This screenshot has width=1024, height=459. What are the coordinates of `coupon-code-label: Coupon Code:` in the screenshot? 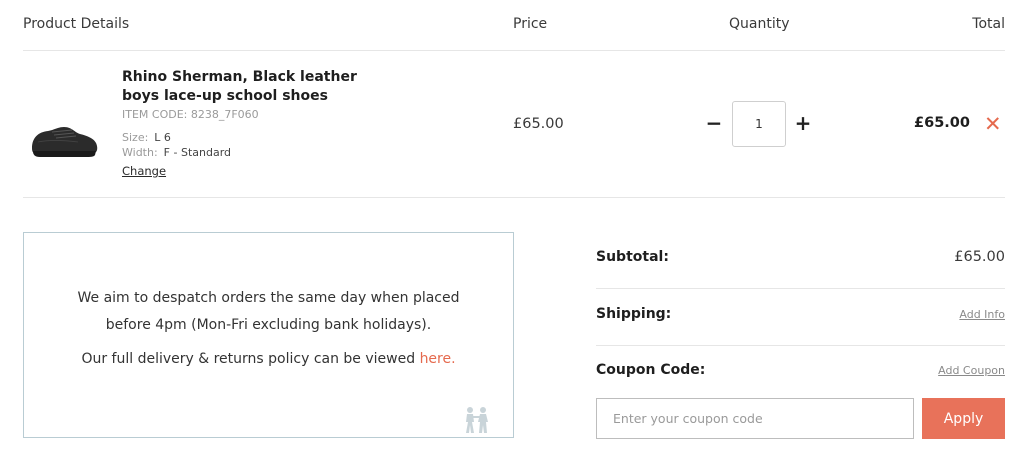 It's located at (651, 370).